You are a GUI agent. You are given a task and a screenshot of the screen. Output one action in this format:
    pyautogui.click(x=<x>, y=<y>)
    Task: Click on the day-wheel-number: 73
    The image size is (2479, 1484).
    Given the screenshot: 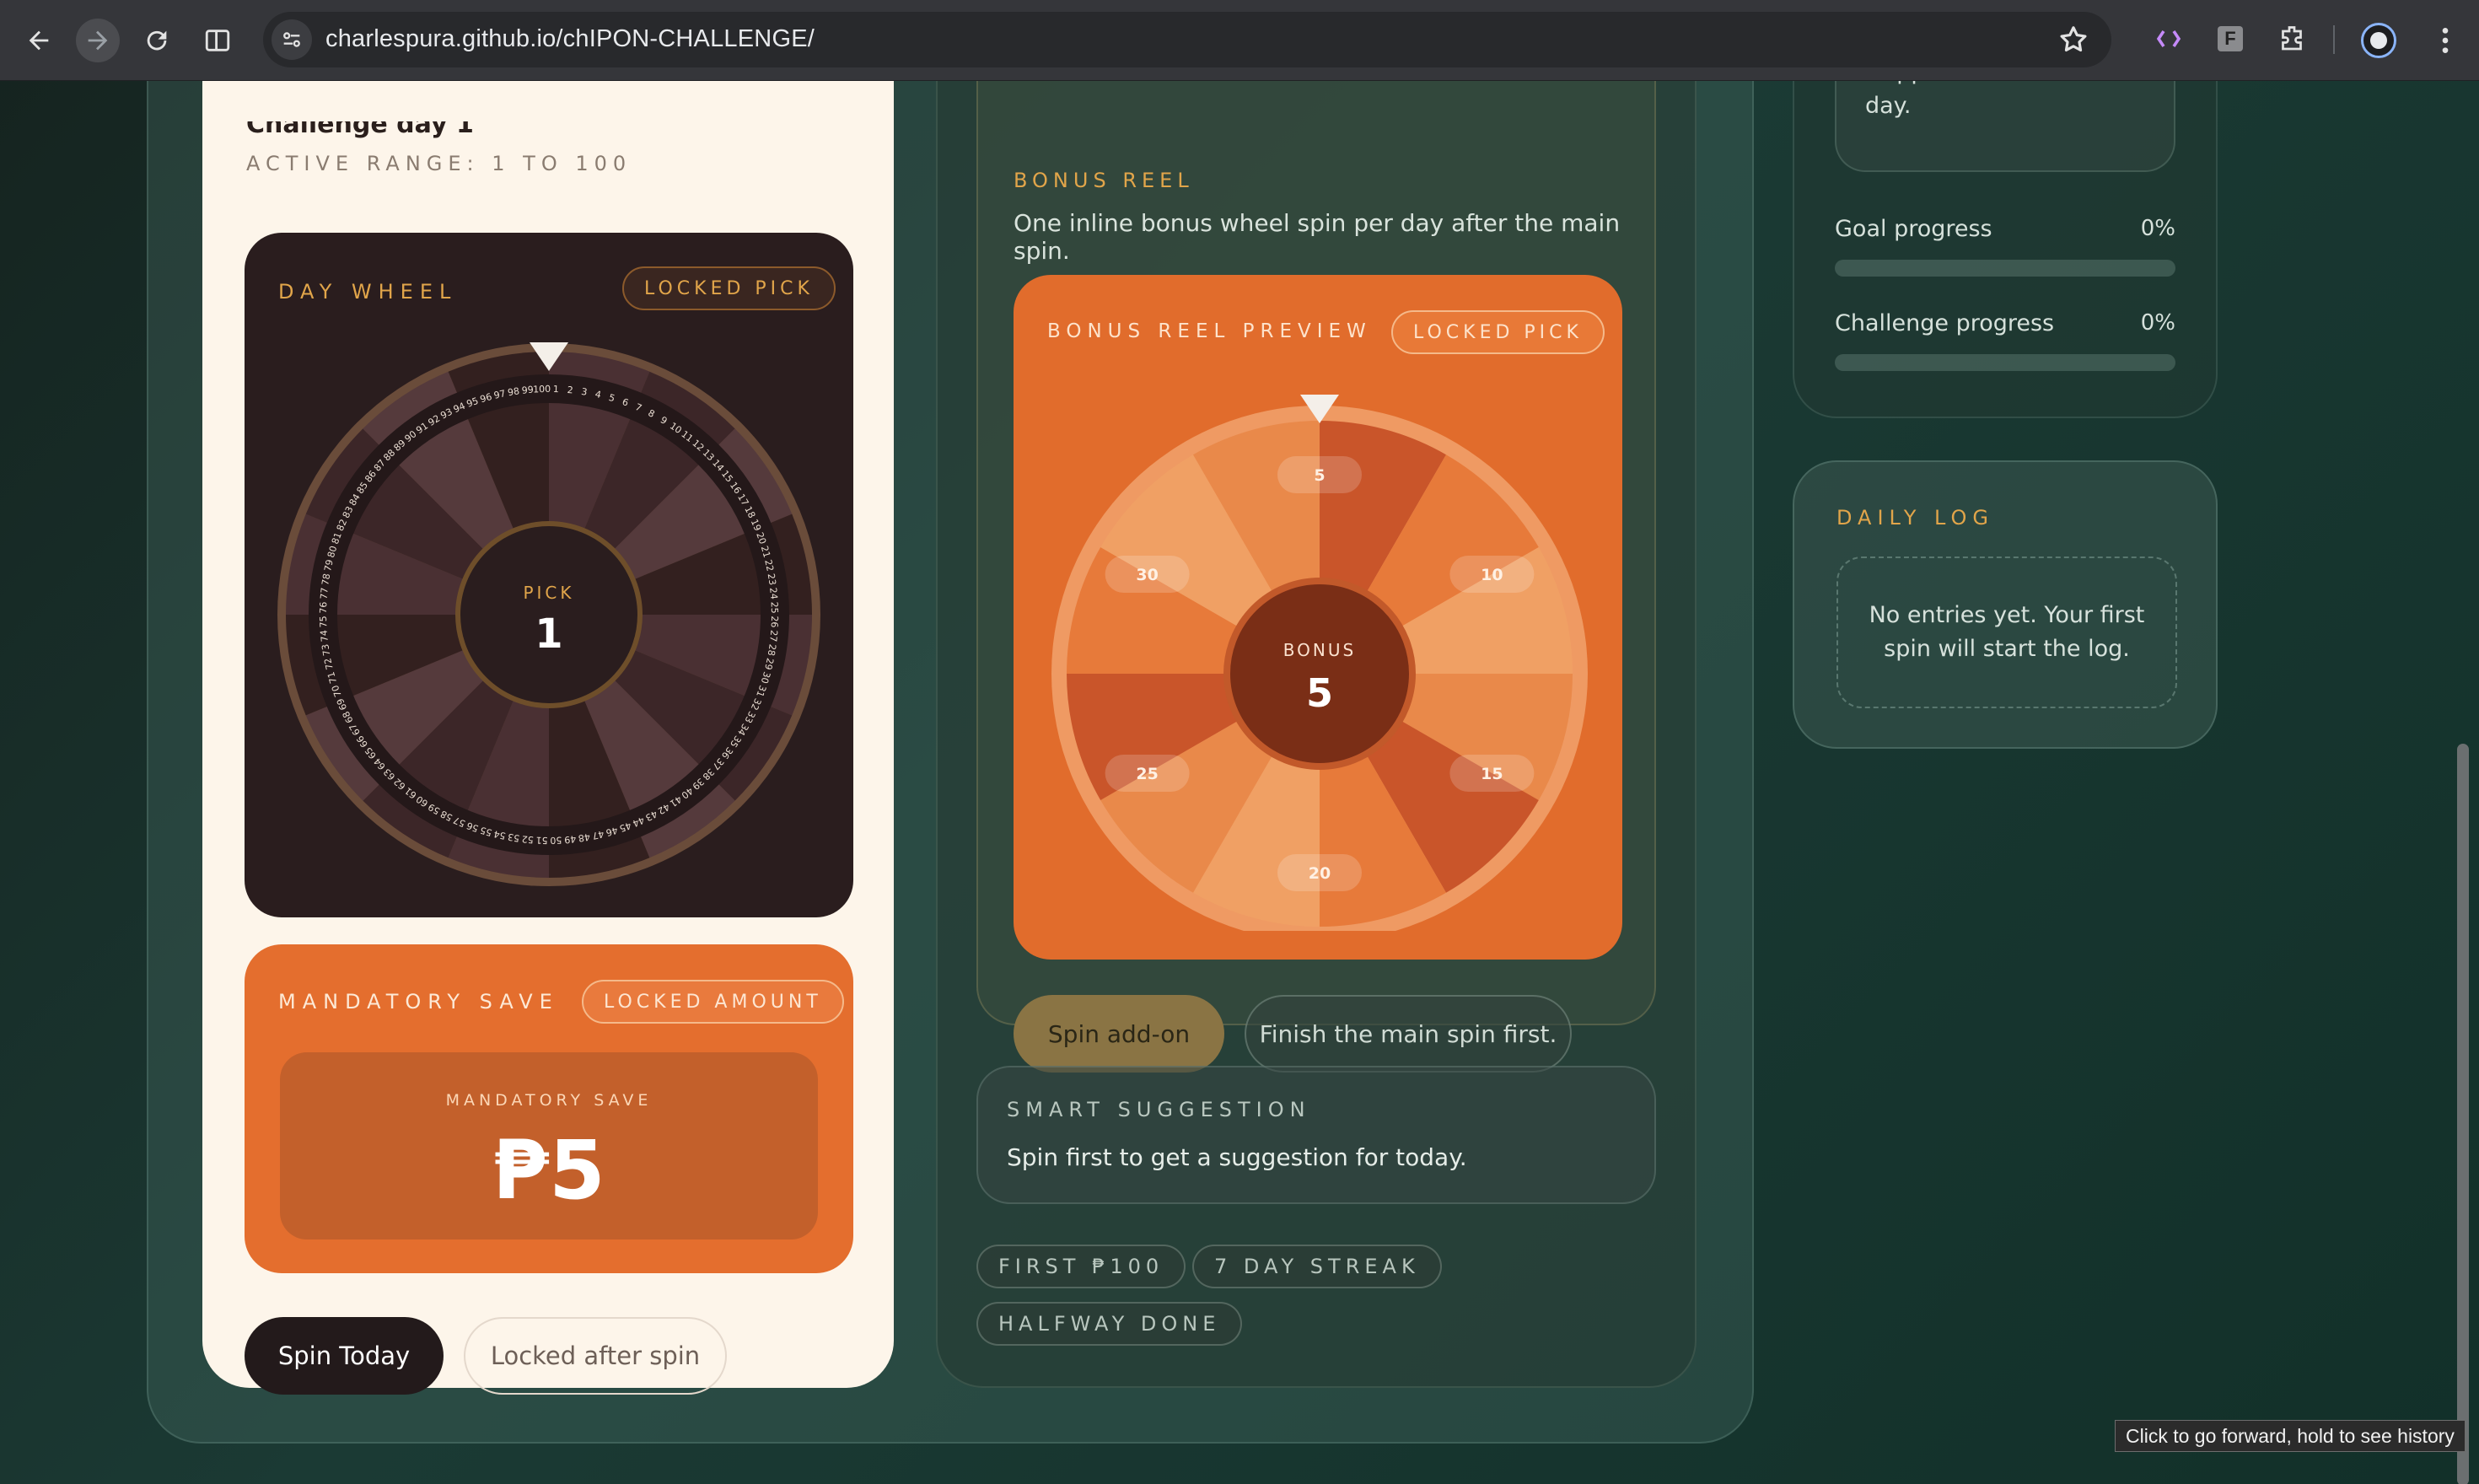 What is the action you would take?
    pyautogui.click(x=326, y=650)
    